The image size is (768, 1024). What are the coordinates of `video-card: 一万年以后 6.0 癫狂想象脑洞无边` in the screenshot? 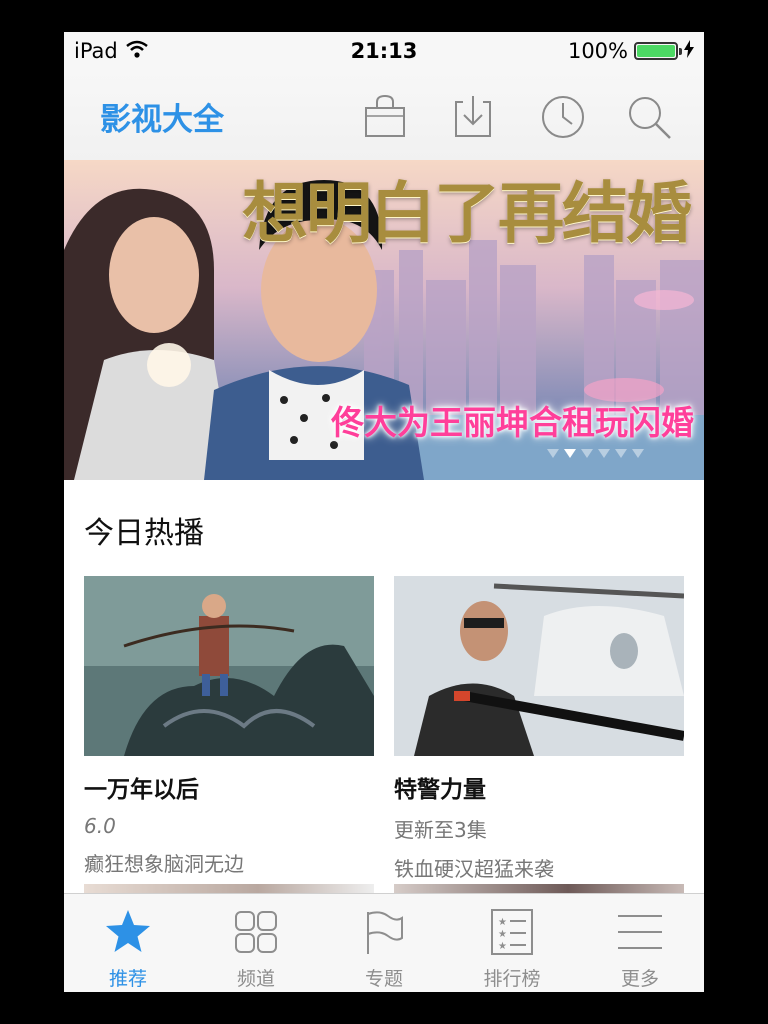 It's located at (229, 726).